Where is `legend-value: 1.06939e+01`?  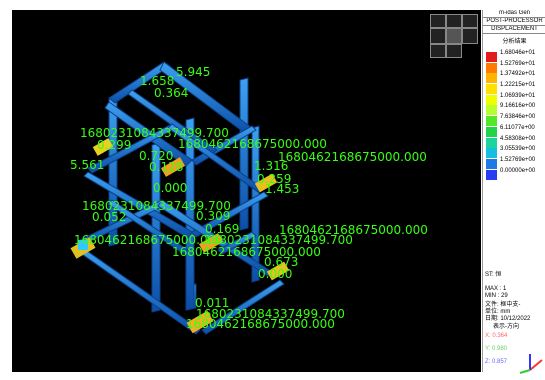 legend-value: 1.06939e+01 is located at coordinates (518, 95).